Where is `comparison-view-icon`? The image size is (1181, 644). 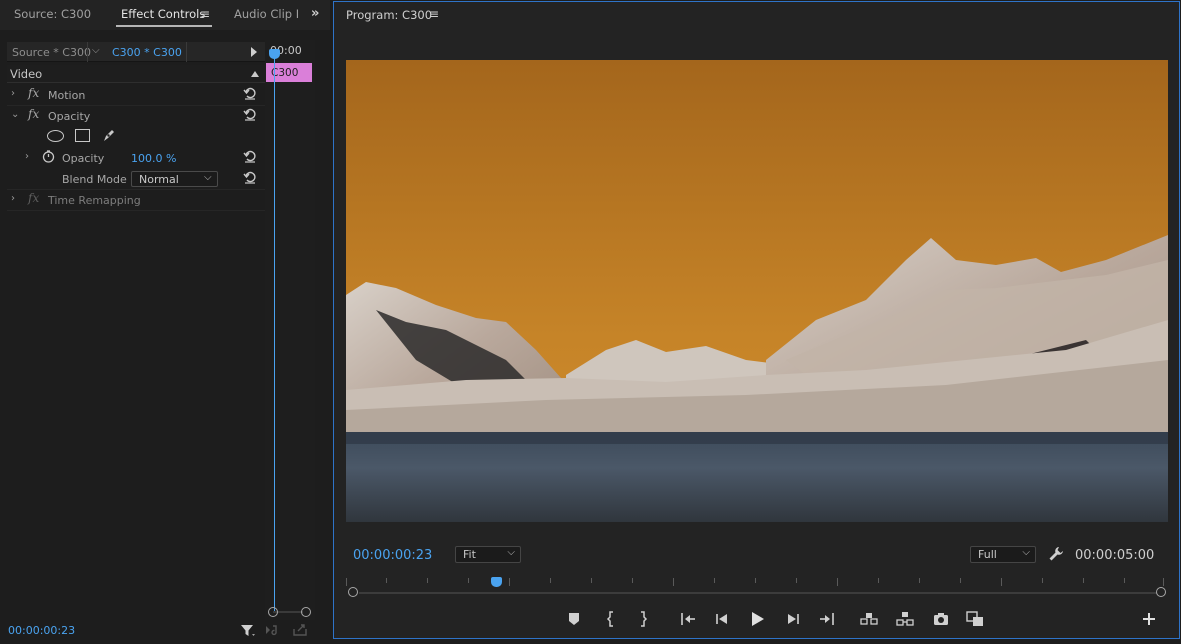
comparison-view-icon is located at coordinates (974, 618).